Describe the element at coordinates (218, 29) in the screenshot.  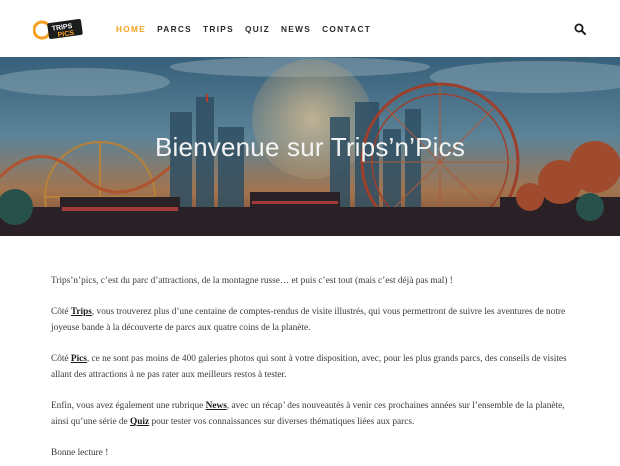
I see `nav-trips: TRIPS` at that location.